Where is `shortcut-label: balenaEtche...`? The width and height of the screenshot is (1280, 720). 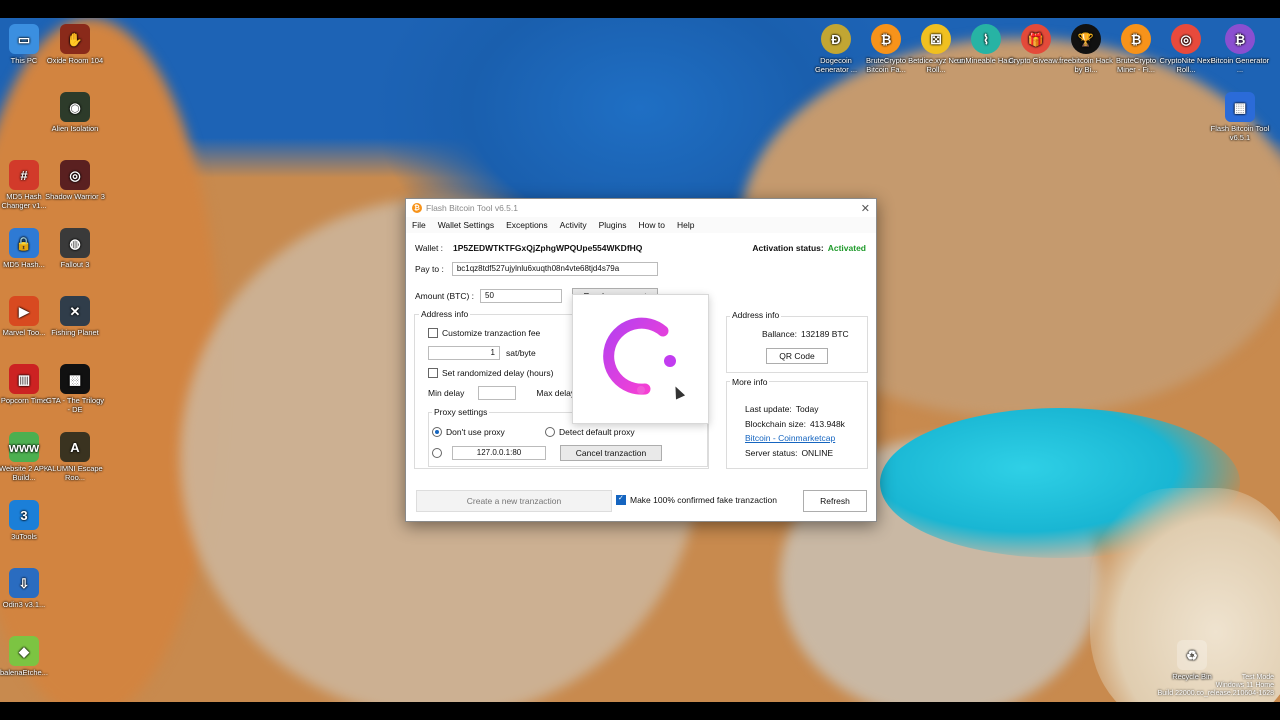 shortcut-label: balenaEtche... is located at coordinates (24, 672).